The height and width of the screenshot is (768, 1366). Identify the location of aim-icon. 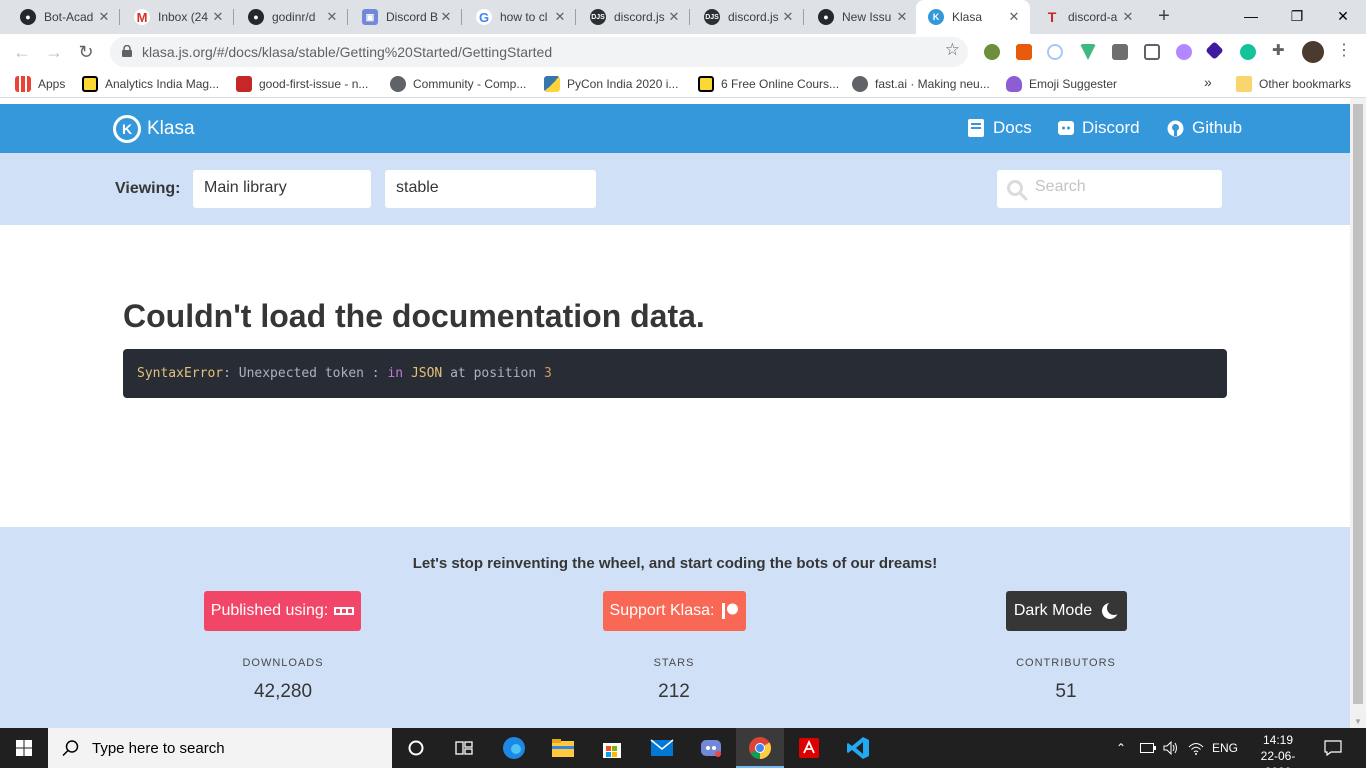
(706, 84).